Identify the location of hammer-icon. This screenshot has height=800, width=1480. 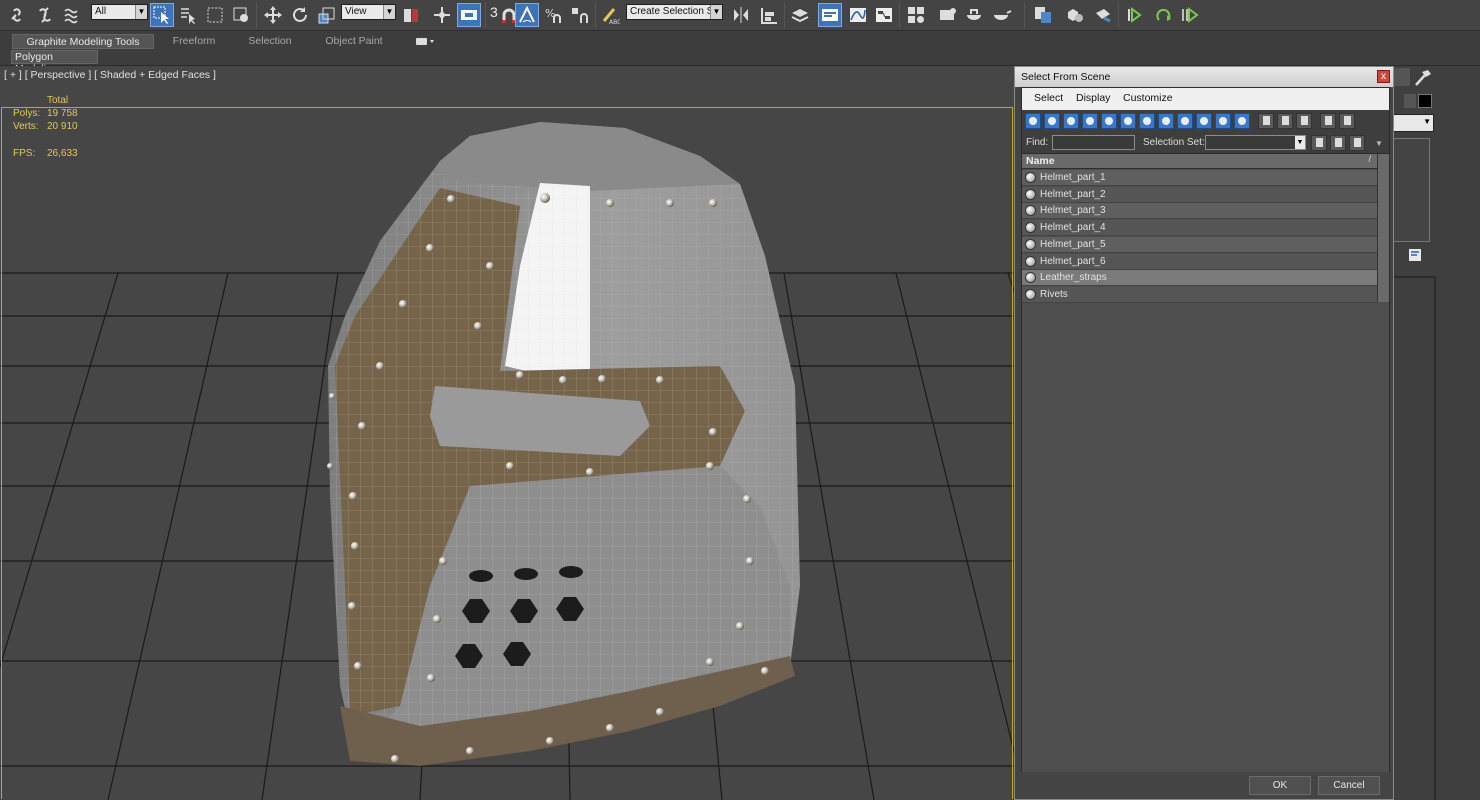
(1423, 78).